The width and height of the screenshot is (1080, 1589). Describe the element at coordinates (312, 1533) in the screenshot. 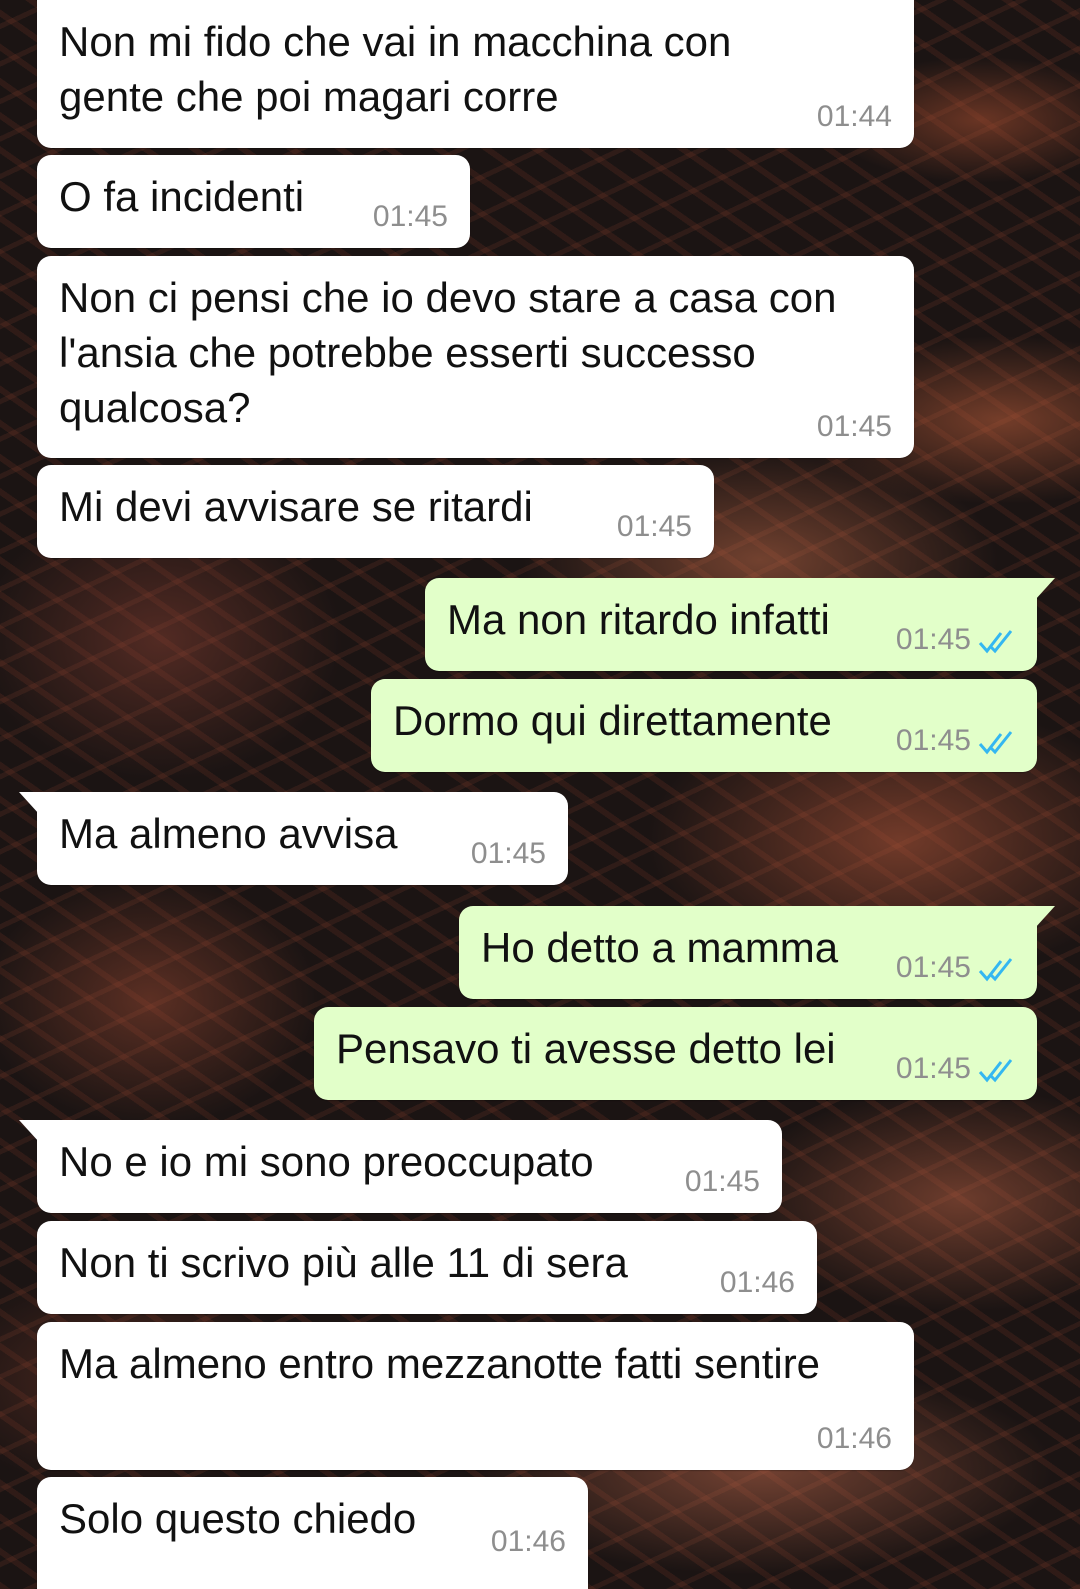

I see `message-bubble-incoming: Solo questo chiedo 01:46` at that location.